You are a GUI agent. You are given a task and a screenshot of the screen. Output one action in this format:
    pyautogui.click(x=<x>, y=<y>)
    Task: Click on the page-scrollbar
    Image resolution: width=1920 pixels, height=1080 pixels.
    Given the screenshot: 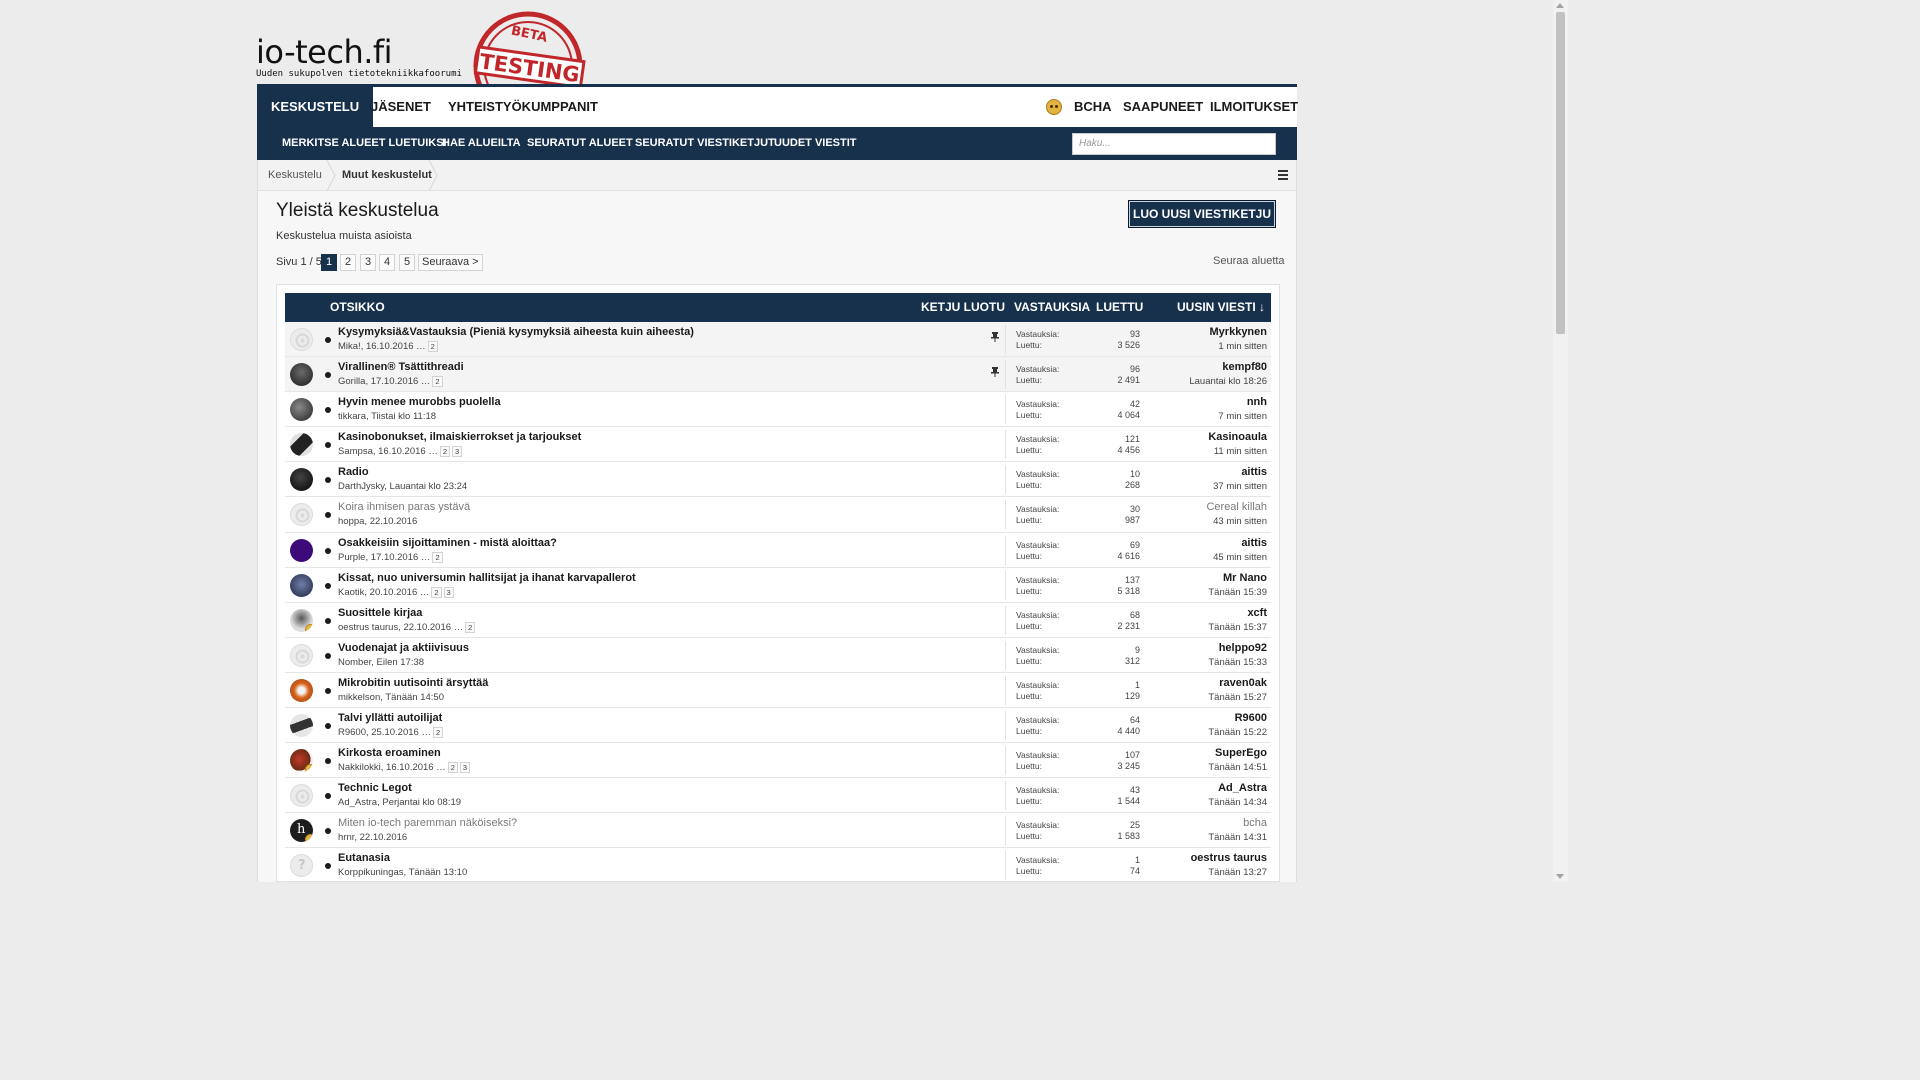 What is the action you would take?
    pyautogui.click(x=1560, y=441)
    